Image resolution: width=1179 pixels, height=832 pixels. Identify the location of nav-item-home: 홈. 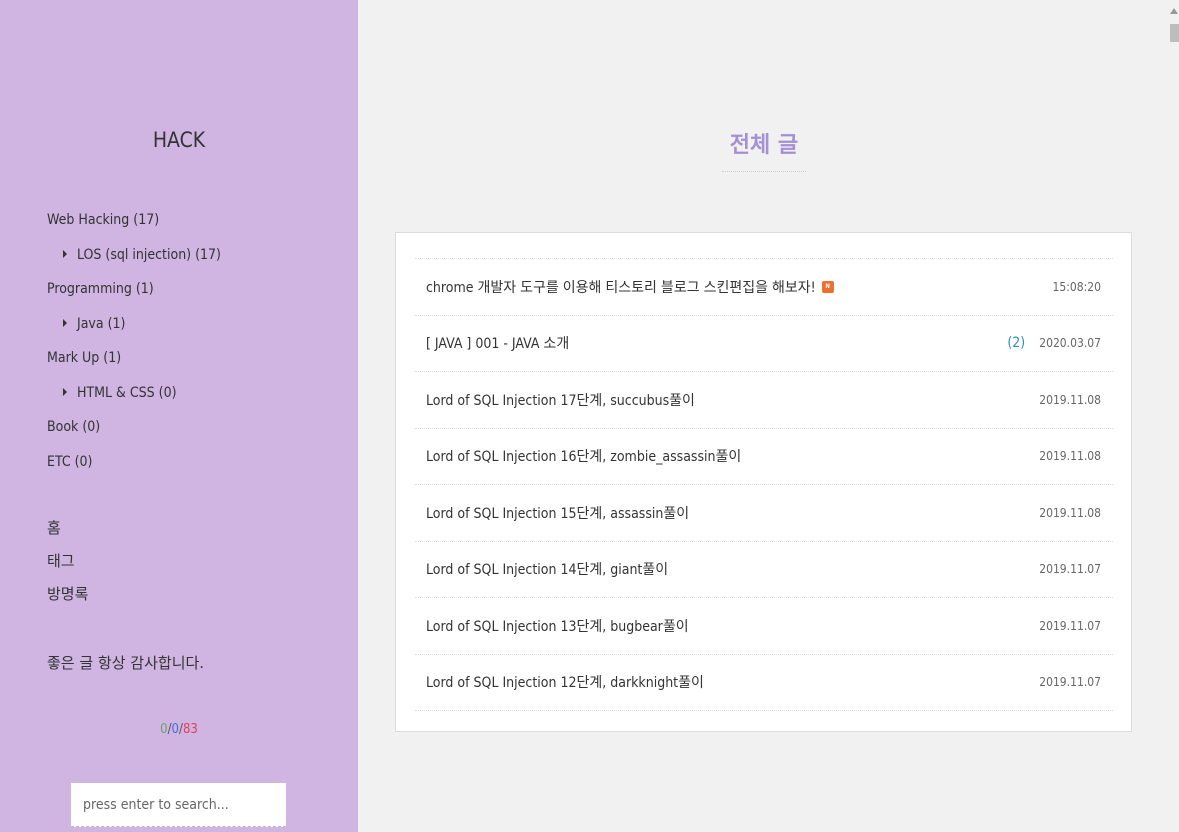
(67, 533).